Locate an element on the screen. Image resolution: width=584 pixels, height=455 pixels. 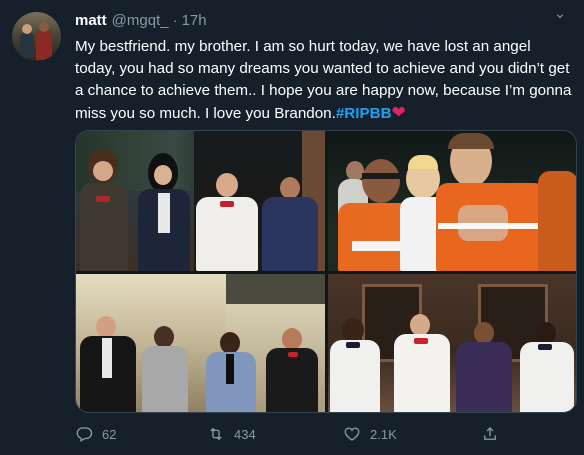
share-icon is located at coordinates (490, 433).